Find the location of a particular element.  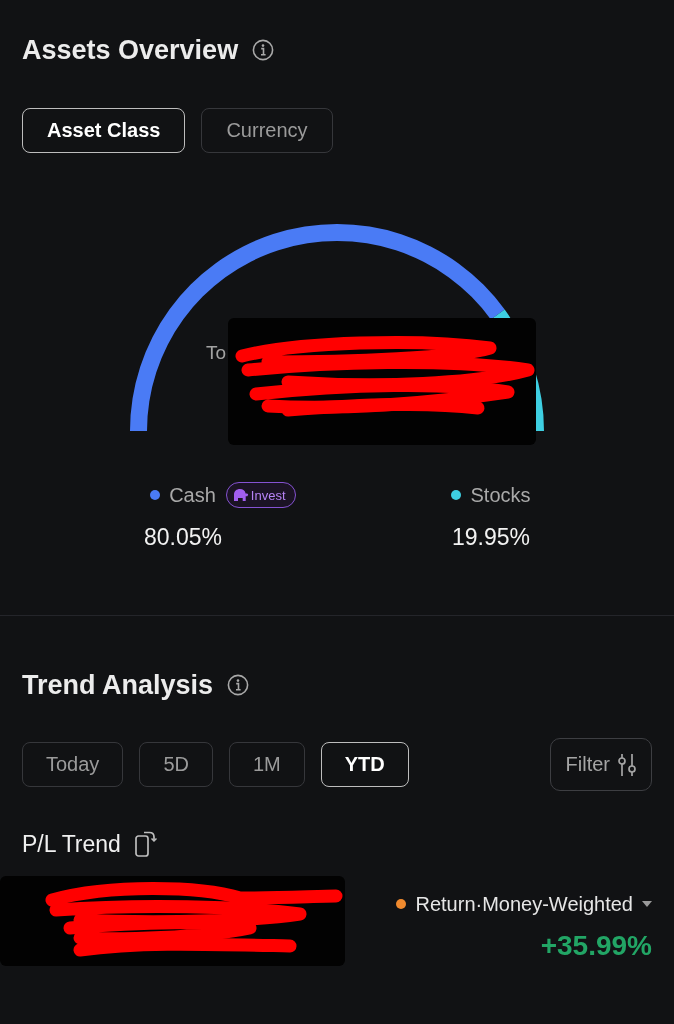

invest-badge: Invest is located at coordinates (260, 495).